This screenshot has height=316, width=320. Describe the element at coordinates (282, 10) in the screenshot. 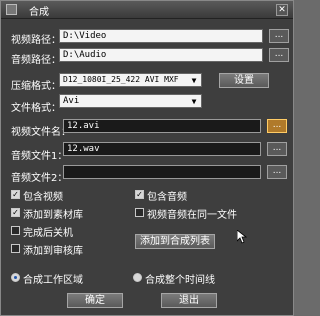

I see `close-icon: ✕` at that location.